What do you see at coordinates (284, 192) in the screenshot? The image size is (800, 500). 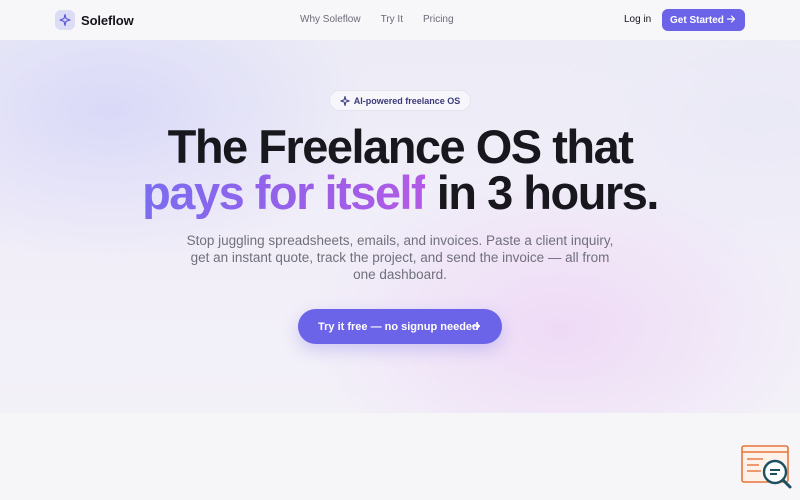 I see `headline-highlight: pays for itself` at bounding box center [284, 192].